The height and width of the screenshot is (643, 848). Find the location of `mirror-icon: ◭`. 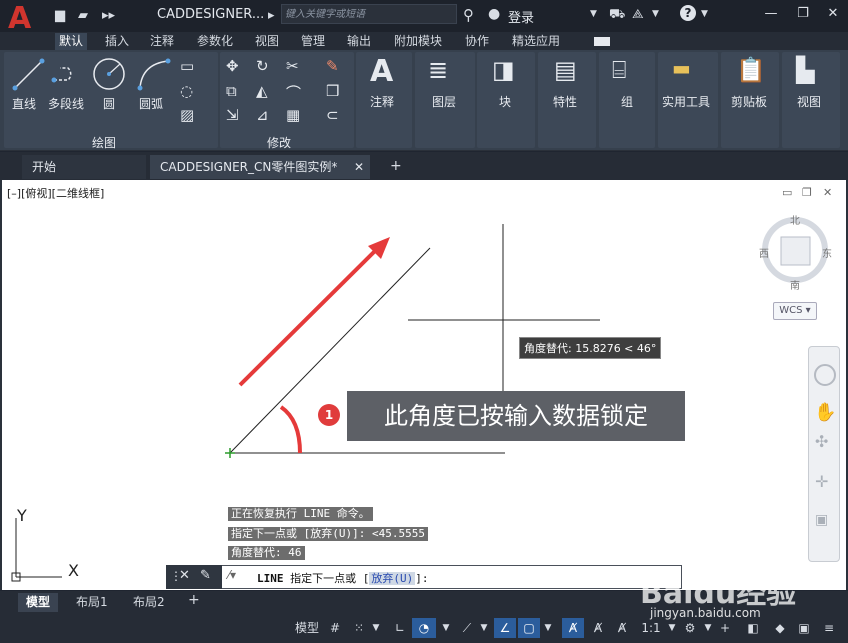

mirror-icon: ◭ is located at coordinates (262, 91).